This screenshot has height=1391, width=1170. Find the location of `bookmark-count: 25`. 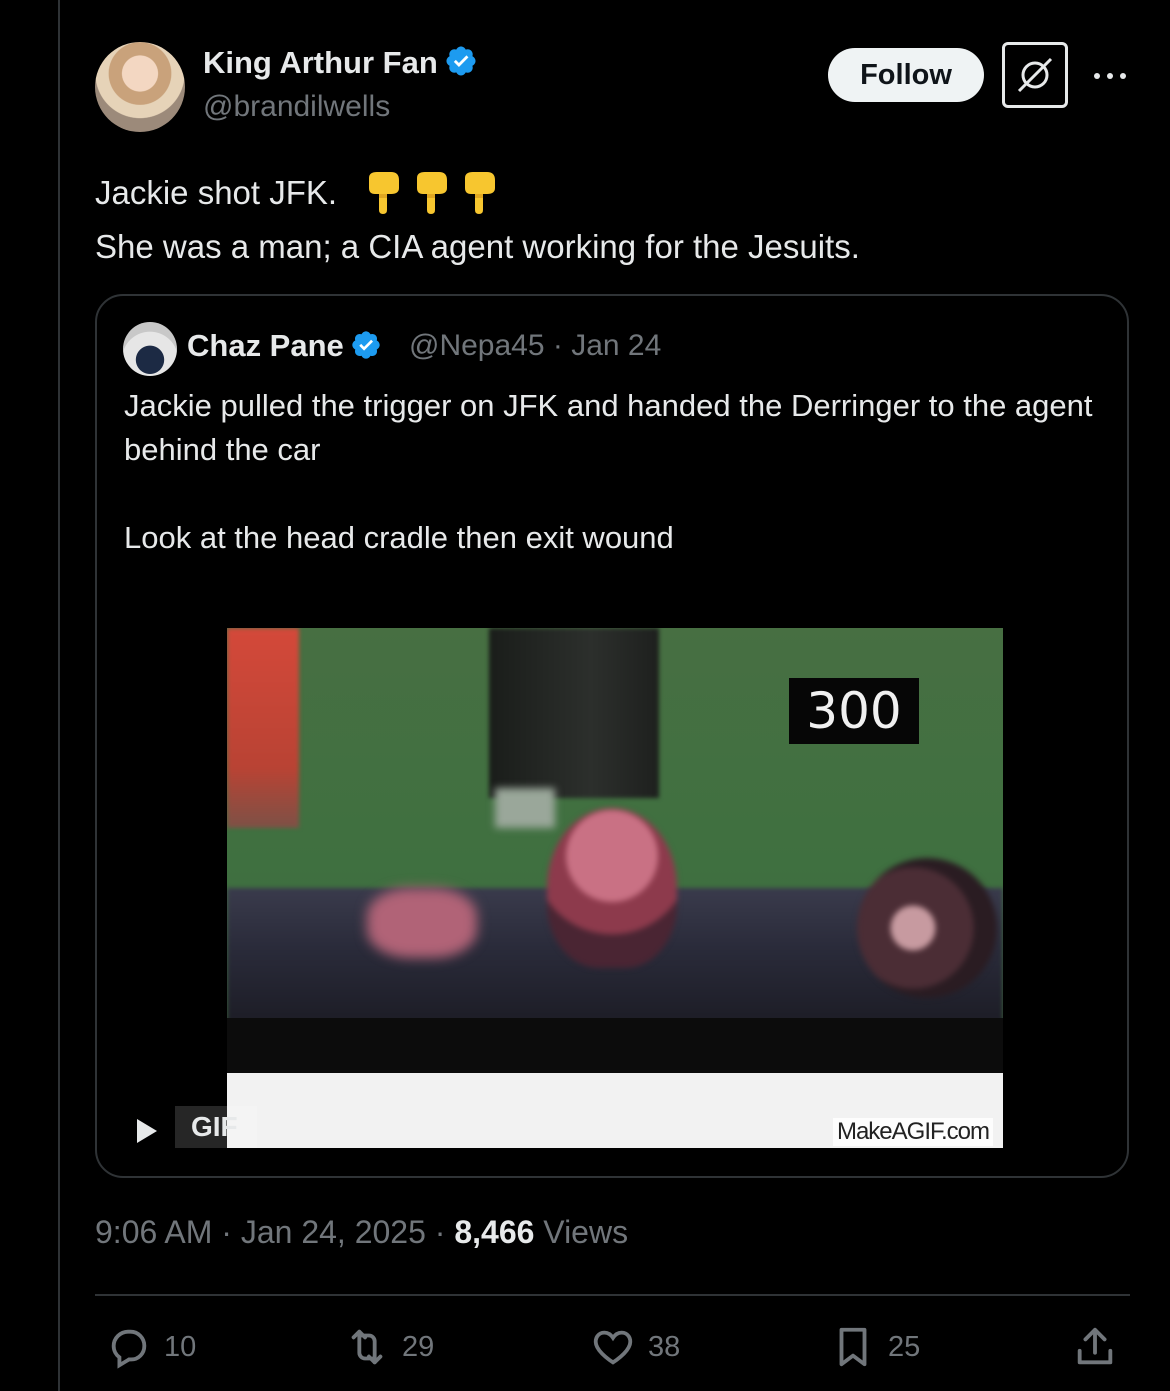

bookmark-count: 25 is located at coordinates (904, 1346).